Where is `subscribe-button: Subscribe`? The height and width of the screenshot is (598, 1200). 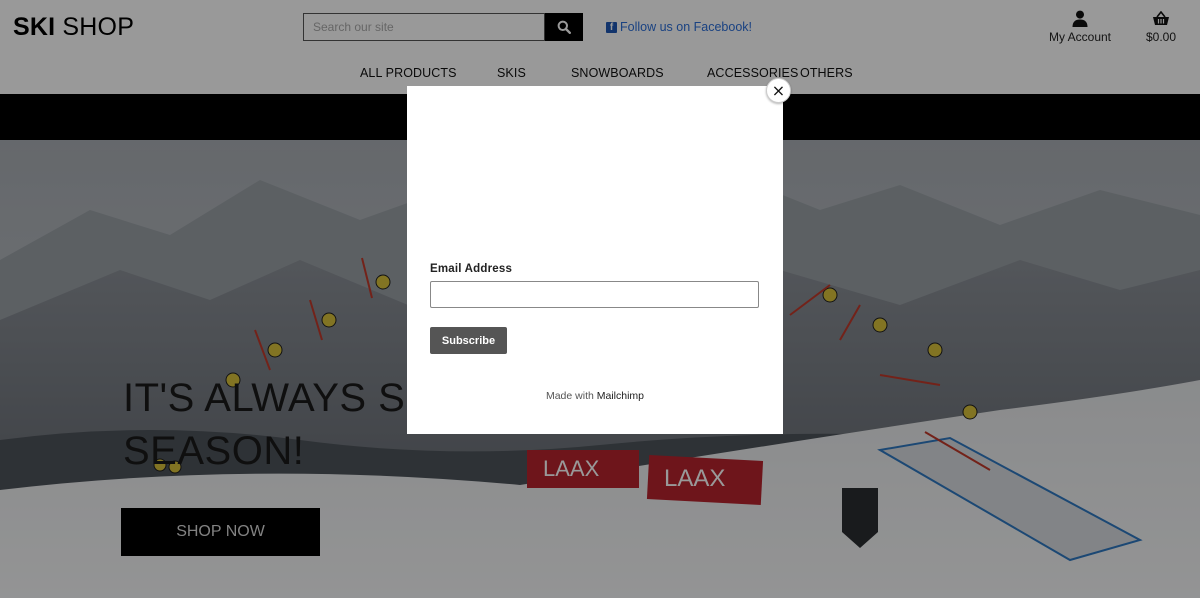 subscribe-button: Subscribe is located at coordinates (468, 340).